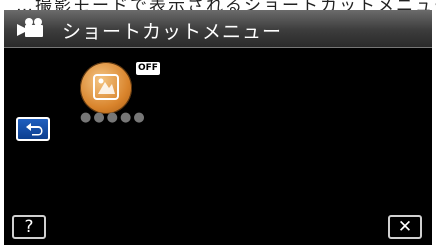 The height and width of the screenshot is (247, 436). I want to click on status-badge: OFF, so click(148, 68).